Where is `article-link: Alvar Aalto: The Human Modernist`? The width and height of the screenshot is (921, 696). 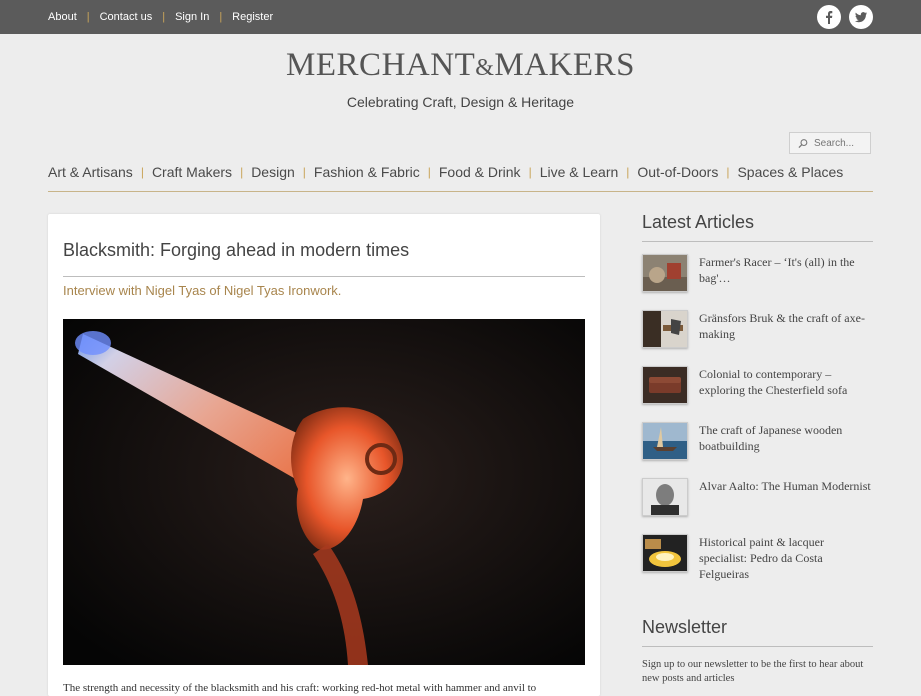 article-link: Alvar Aalto: The Human Modernist is located at coordinates (785, 486).